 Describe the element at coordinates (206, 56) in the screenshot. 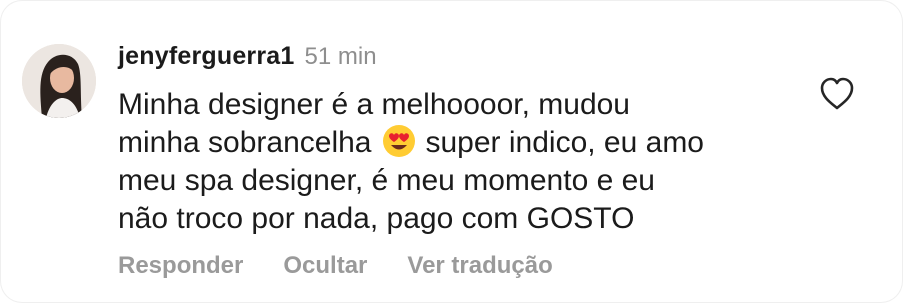

I see `username: jenyferguerra1` at that location.